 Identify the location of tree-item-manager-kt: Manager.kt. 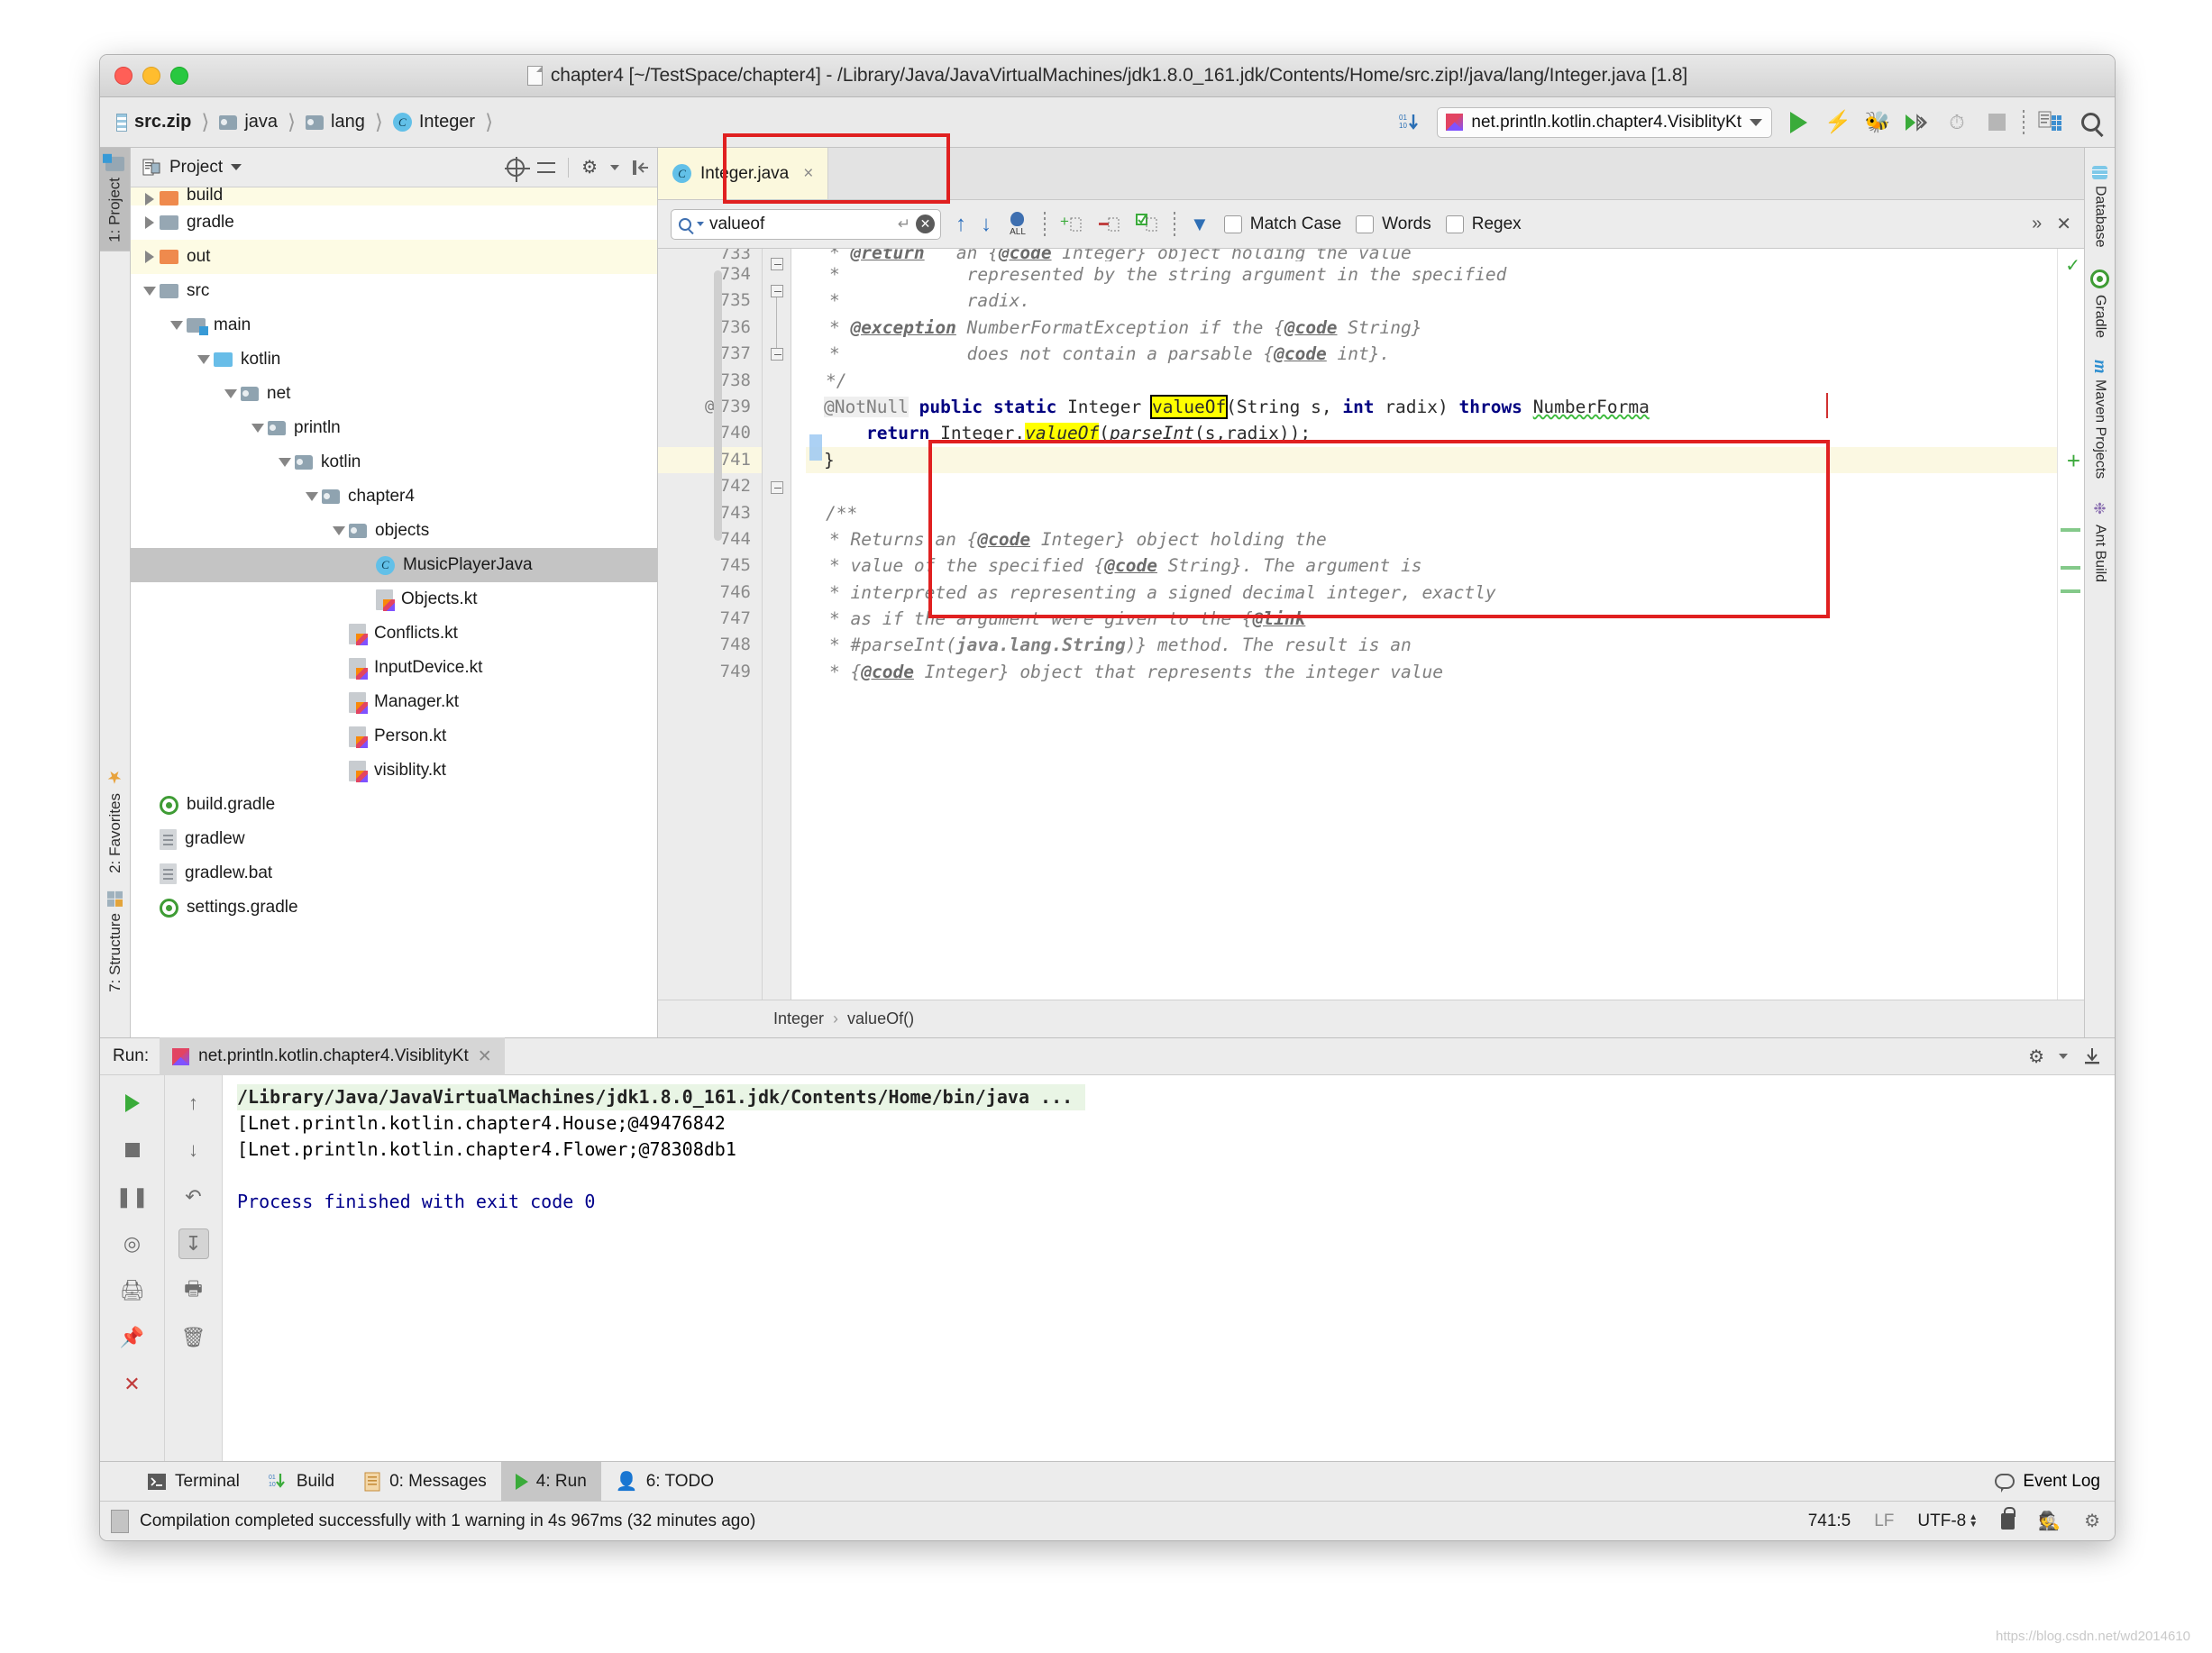
(394, 702).